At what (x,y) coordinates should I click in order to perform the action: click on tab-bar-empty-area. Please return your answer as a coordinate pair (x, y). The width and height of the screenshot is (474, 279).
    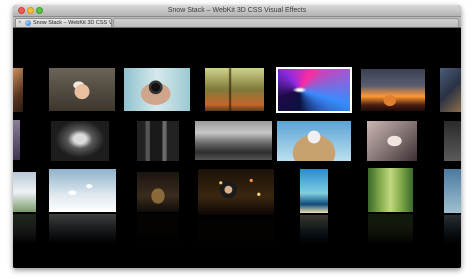
    Looking at the image, I should click on (286, 22).